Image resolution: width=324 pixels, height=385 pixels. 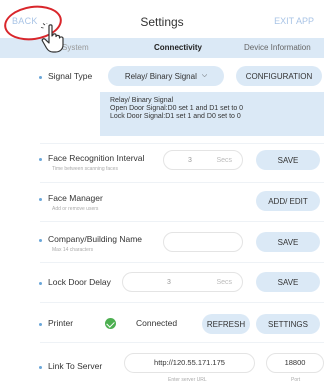 I want to click on signal-type-select: Relay/ Binary Signal ⌵, so click(x=166, y=76).